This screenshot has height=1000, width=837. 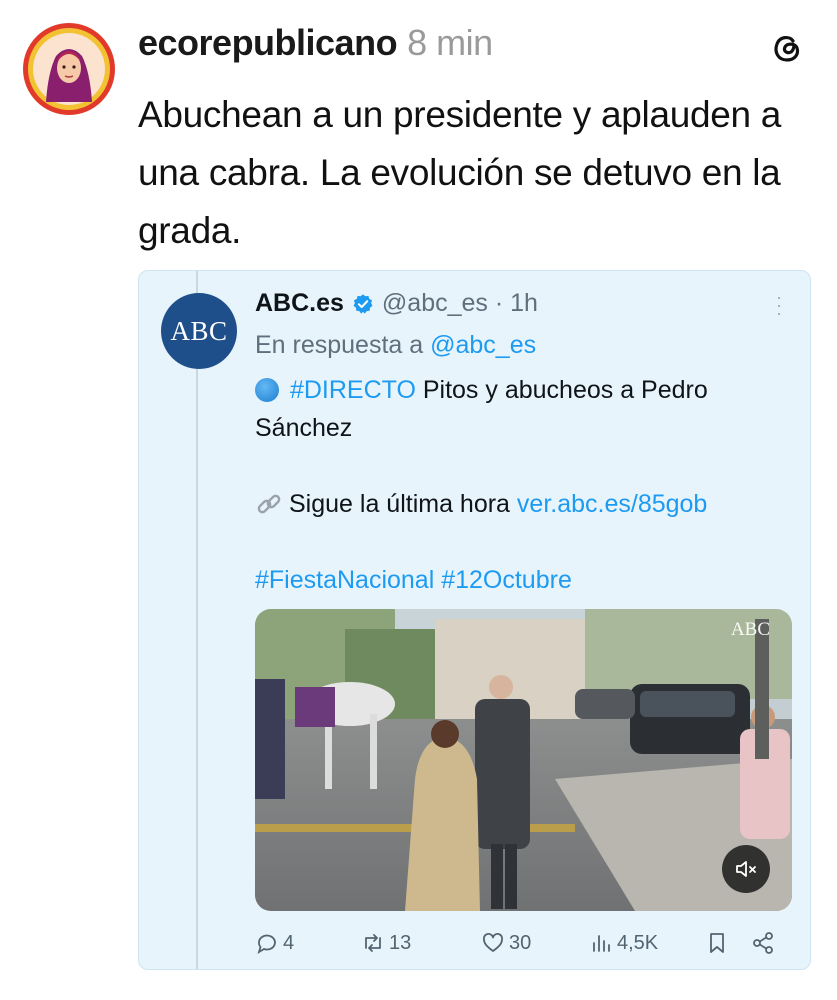 What do you see at coordinates (373, 943) in the screenshot?
I see `retweet-icon` at bounding box center [373, 943].